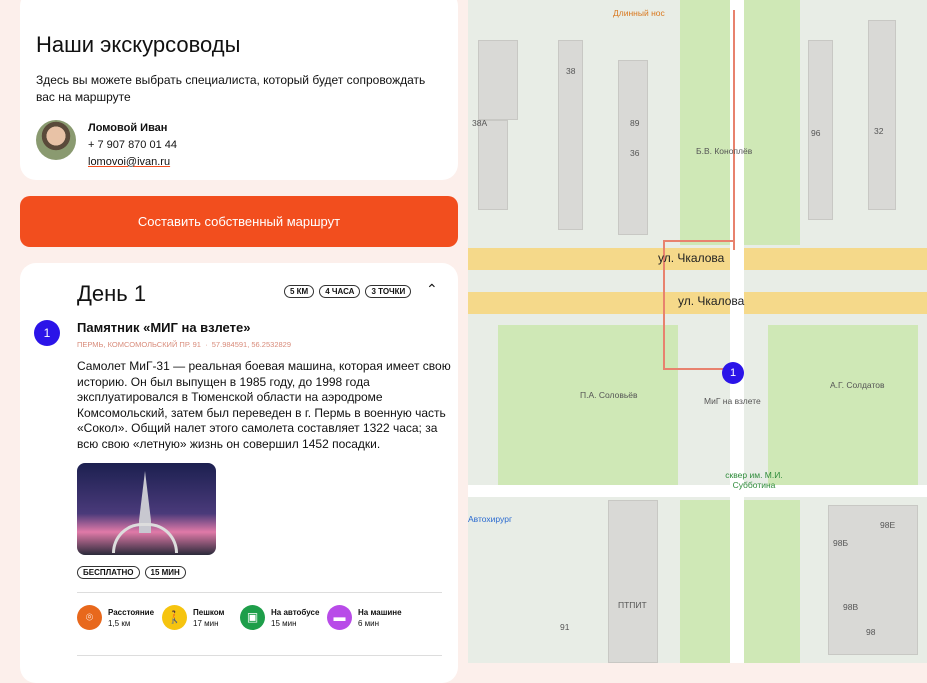 This screenshot has height=683, width=927. Describe the element at coordinates (364, 617) in the screenshot. I see `stat-car: ▬ На машине 6 мин` at that location.